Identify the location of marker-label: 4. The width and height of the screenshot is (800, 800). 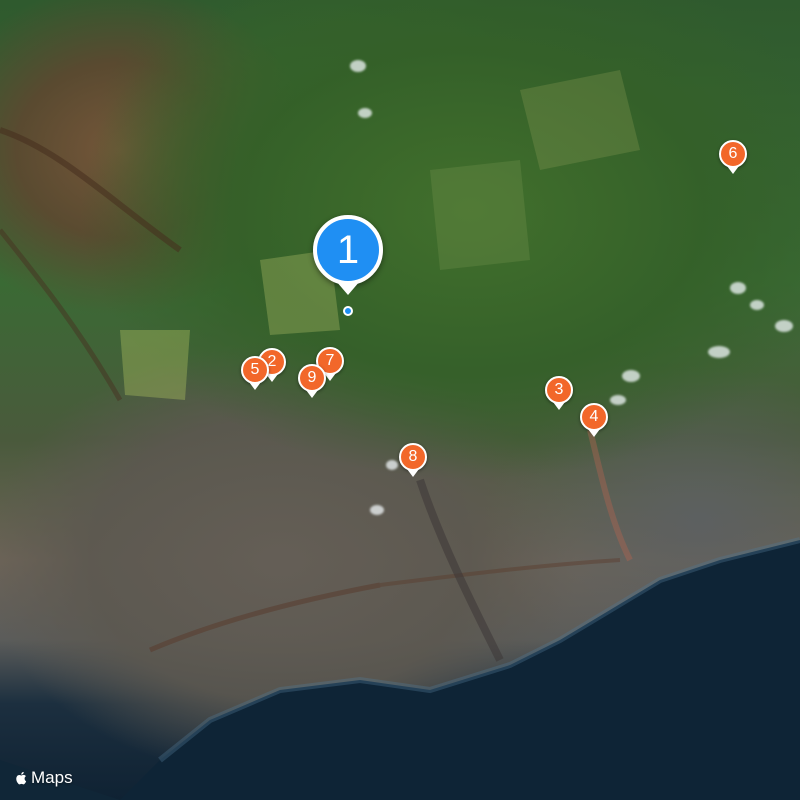
(594, 416).